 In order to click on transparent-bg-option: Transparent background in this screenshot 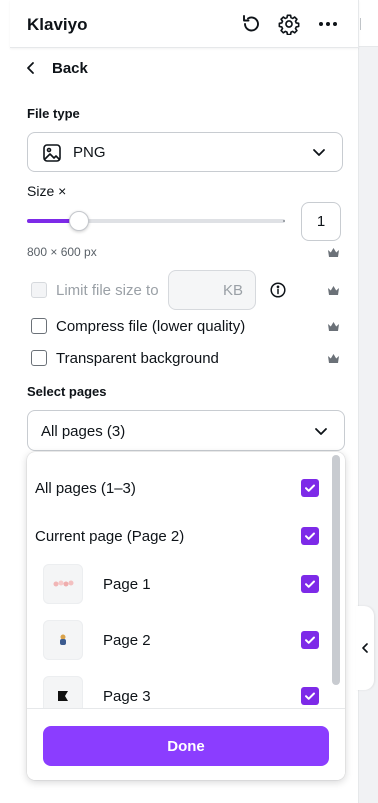, I will do `click(125, 358)`.